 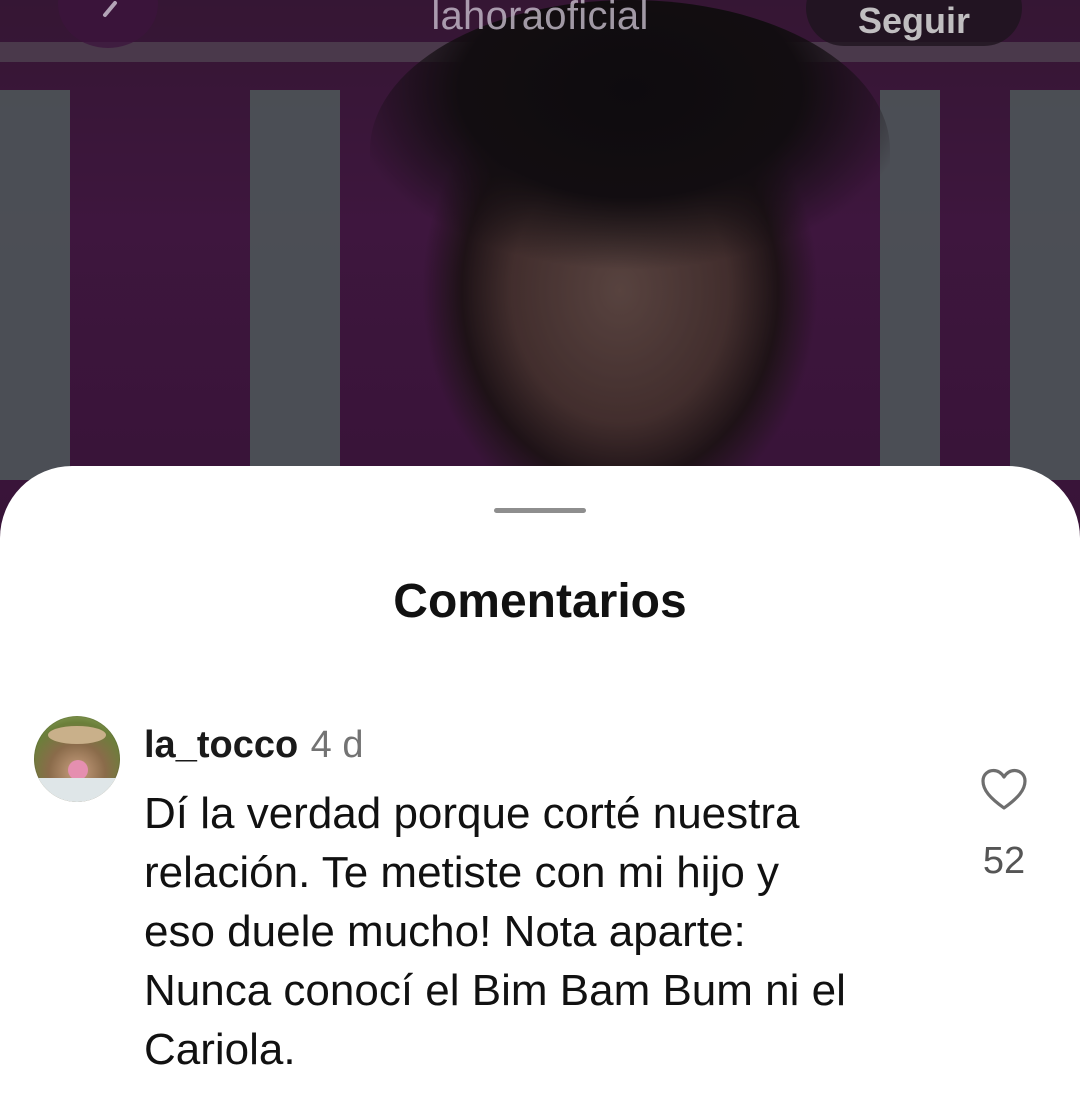 What do you see at coordinates (914, 23) in the screenshot?
I see `follow-button: Seguir` at bounding box center [914, 23].